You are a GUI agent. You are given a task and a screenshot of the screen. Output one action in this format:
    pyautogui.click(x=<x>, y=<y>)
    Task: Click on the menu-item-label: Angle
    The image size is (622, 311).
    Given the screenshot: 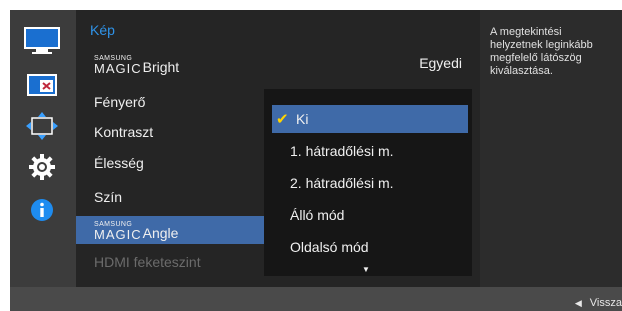 What is the action you would take?
    pyautogui.click(x=160, y=233)
    